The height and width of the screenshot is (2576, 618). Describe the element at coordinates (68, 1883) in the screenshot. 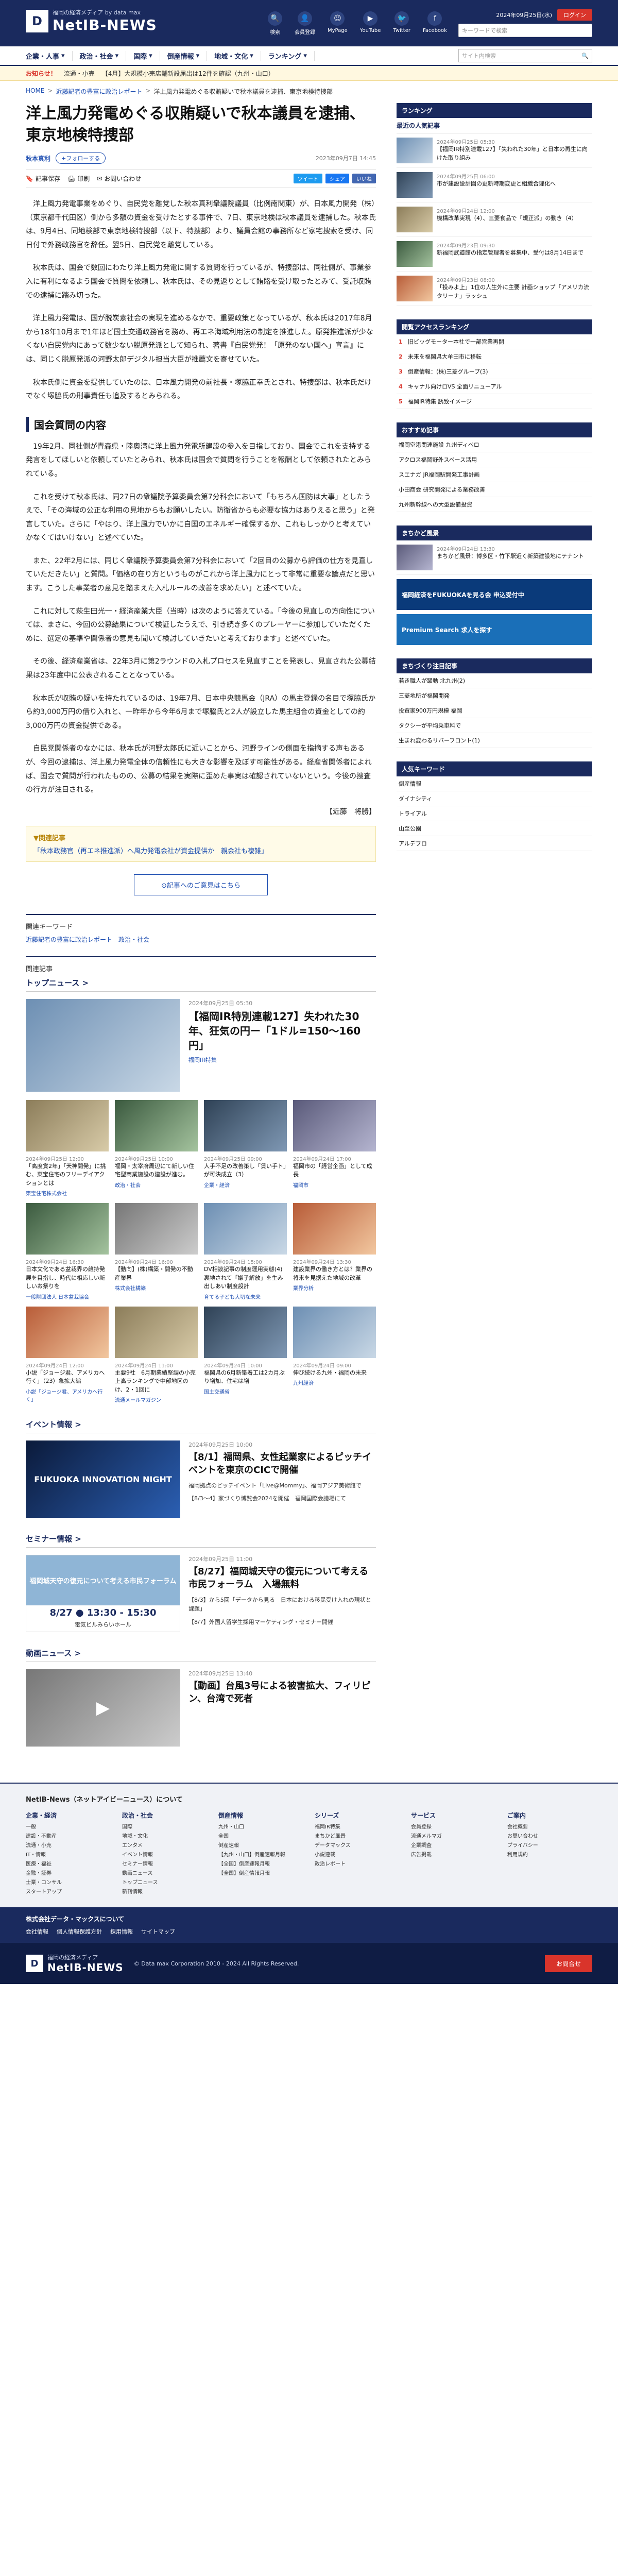

I see `footer-link: 士業・コンサル` at that location.